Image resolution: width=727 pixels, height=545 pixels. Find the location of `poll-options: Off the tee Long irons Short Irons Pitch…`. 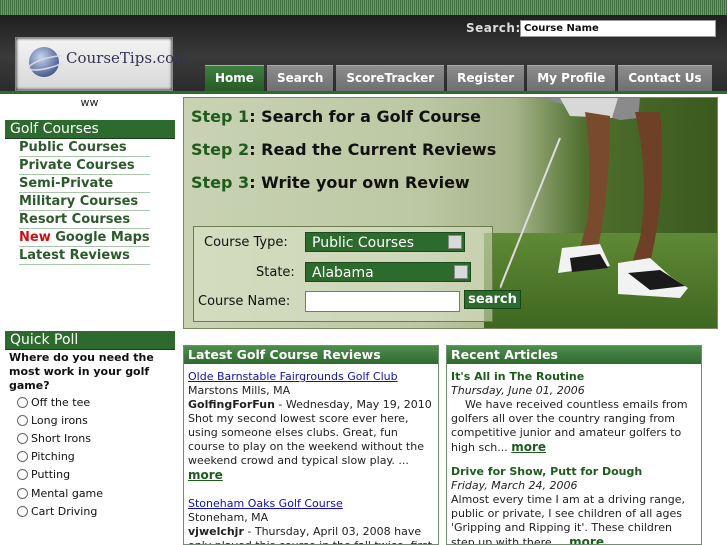

poll-options: Off the tee Long irons Short Irons Pitch… is located at coordinates (60, 456).